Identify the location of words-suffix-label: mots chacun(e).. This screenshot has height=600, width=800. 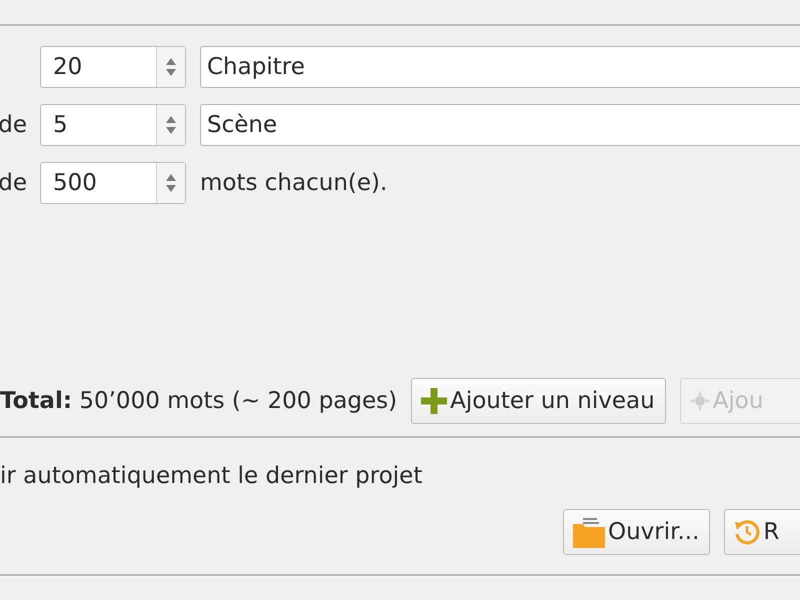
(294, 183).